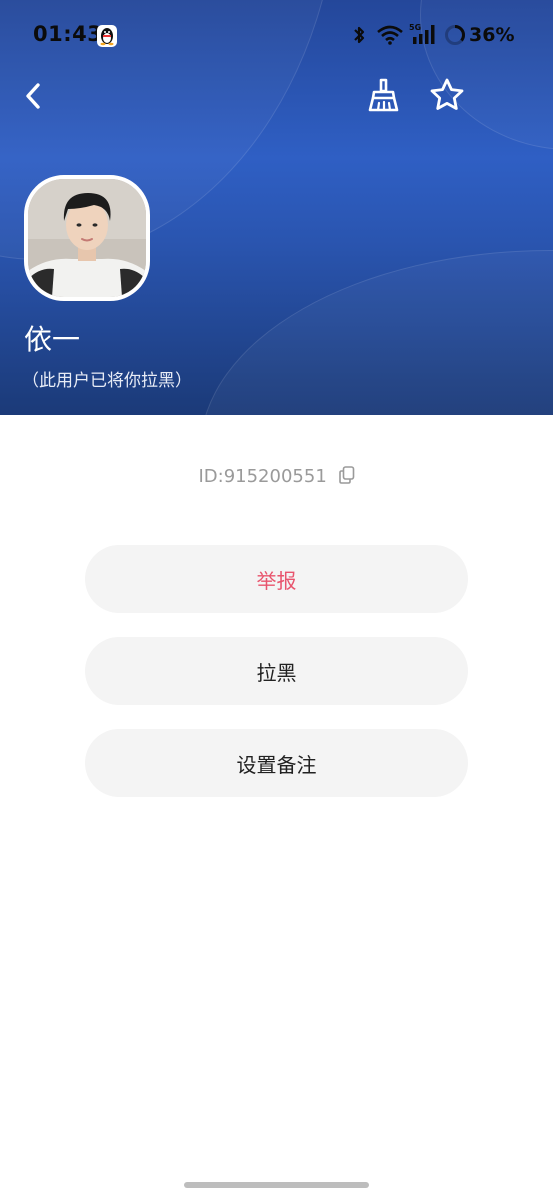 The height and width of the screenshot is (1200, 553). I want to click on user-id-row: ID:915200551, so click(276, 476).